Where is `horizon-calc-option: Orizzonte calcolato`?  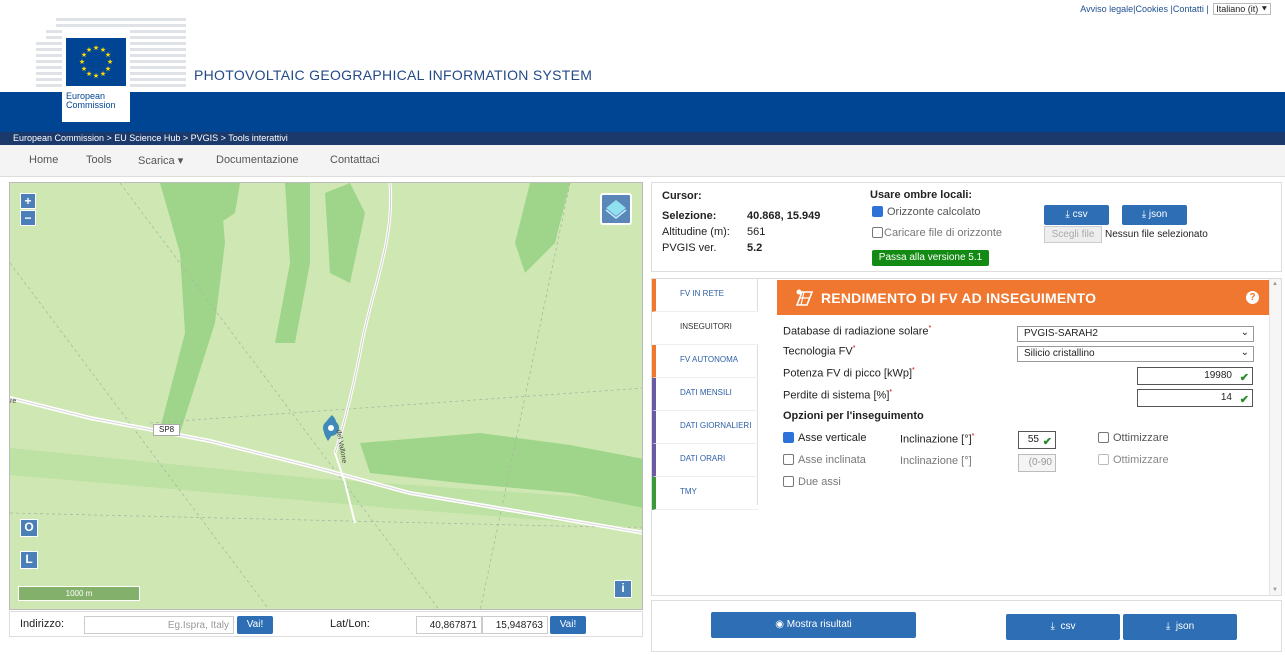 horizon-calc-option: Orizzonte calcolato is located at coordinates (926, 212).